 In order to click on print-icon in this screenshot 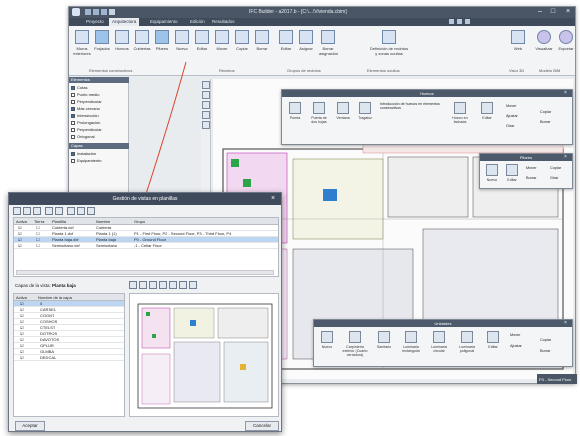, I will do `click(112, 12)`.